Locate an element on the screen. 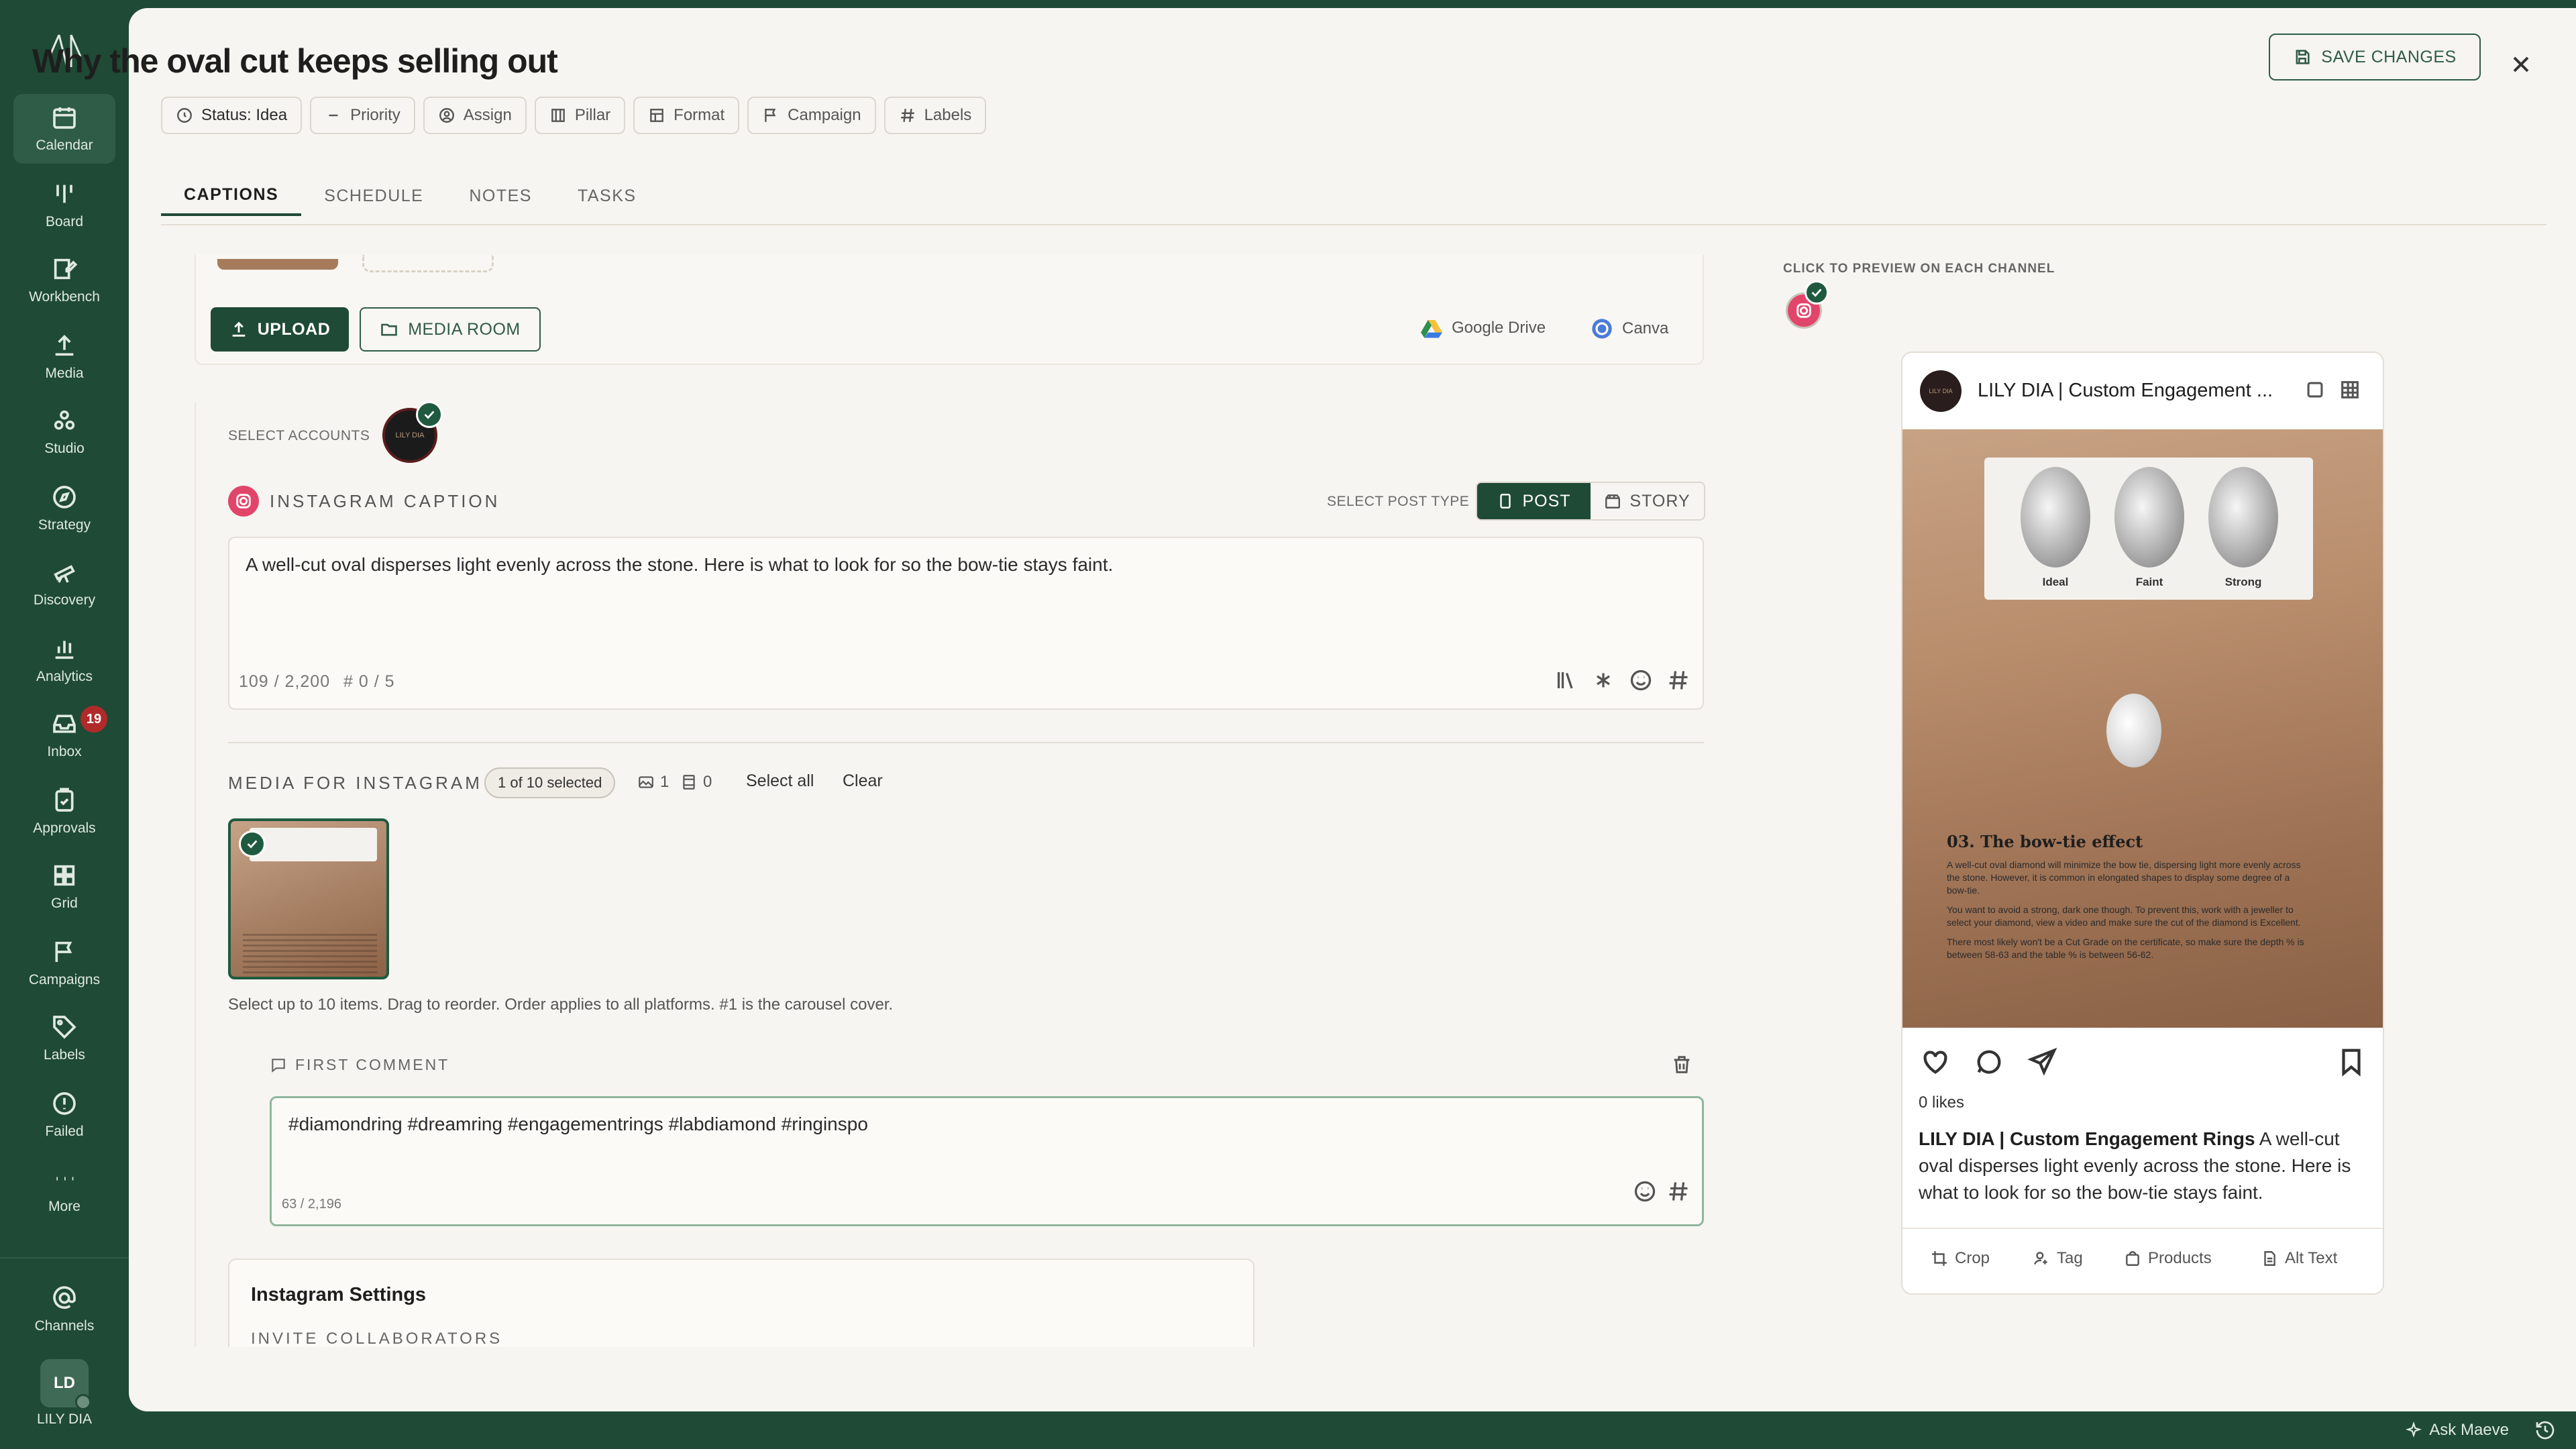 The width and height of the screenshot is (2576, 1449). upload-button: UPLOAD is located at coordinates (280, 329).